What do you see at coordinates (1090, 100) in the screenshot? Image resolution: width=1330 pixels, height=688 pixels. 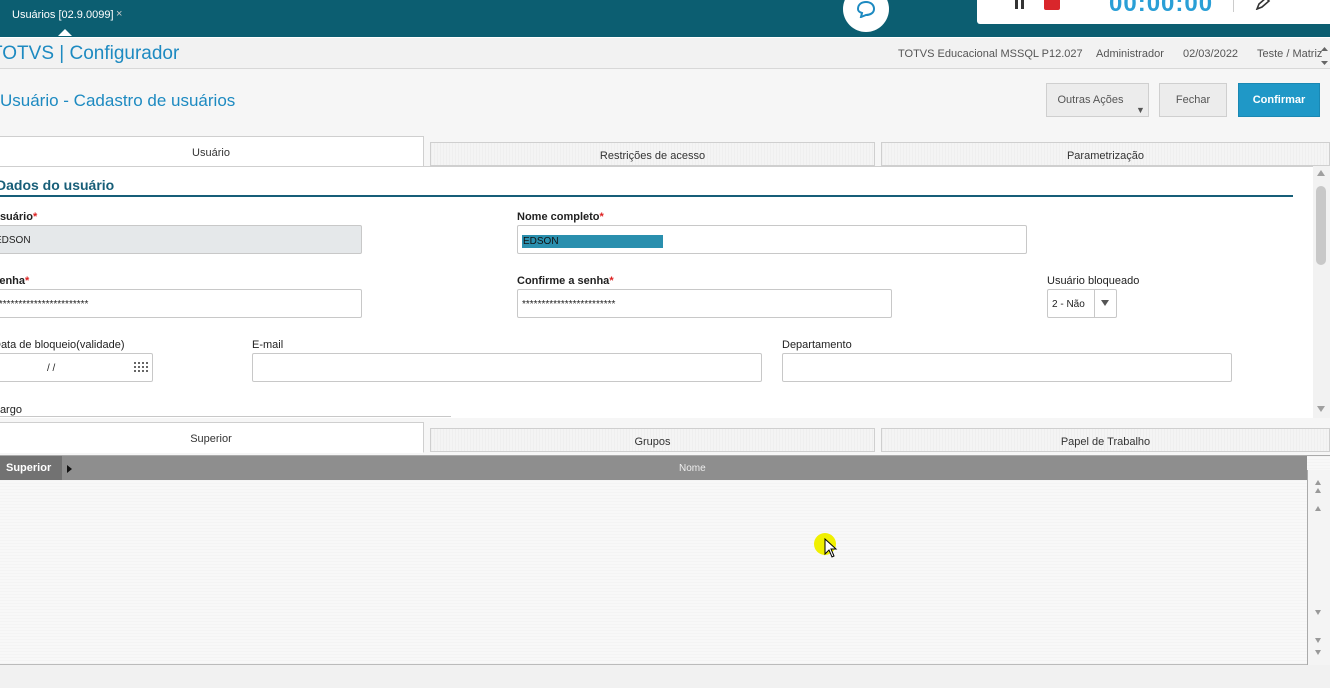 I see `outras-acoes-label: Outras Ações` at bounding box center [1090, 100].